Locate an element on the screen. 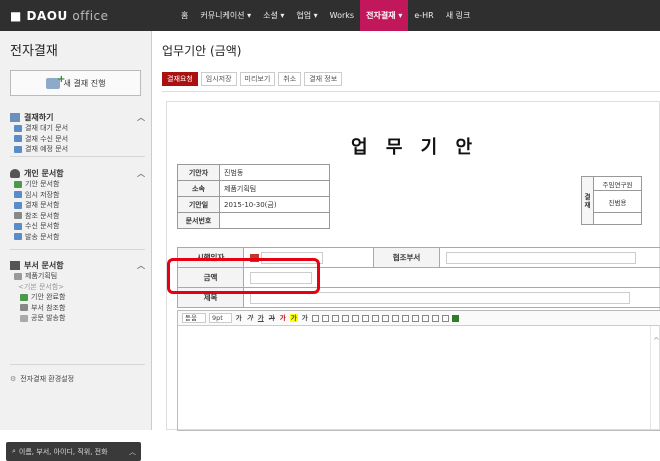 Image resolution: width=660 pixels, height=461 pixels. search-icon is located at coordinates (445, 318).